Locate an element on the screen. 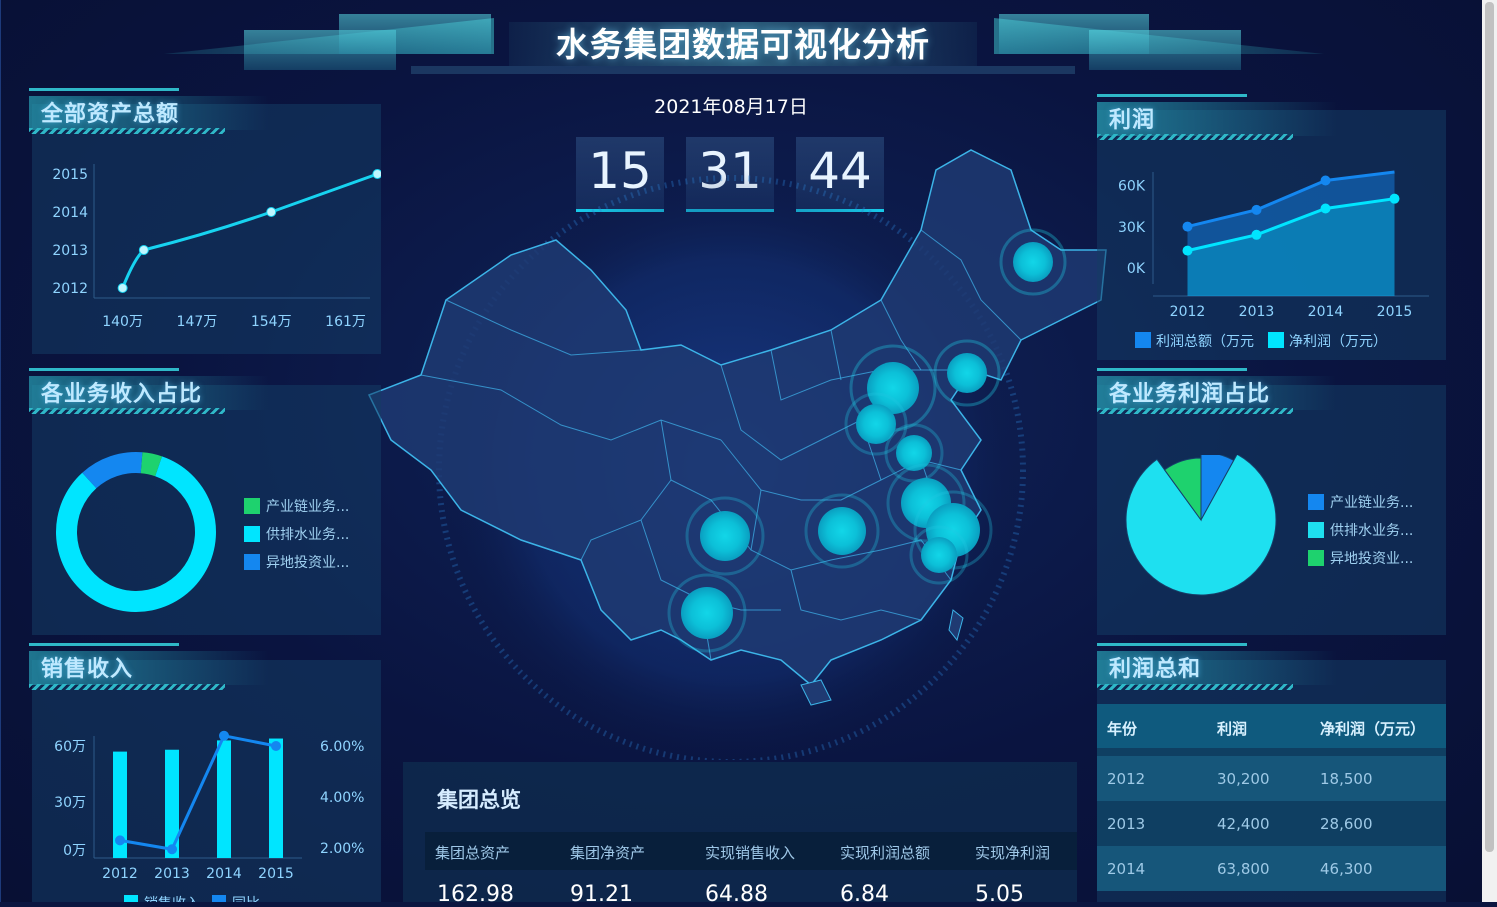 Image resolution: width=1497 pixels, height=907 pixels. y-right-tick-label: 4.00% is located at coordinates (342, 798).